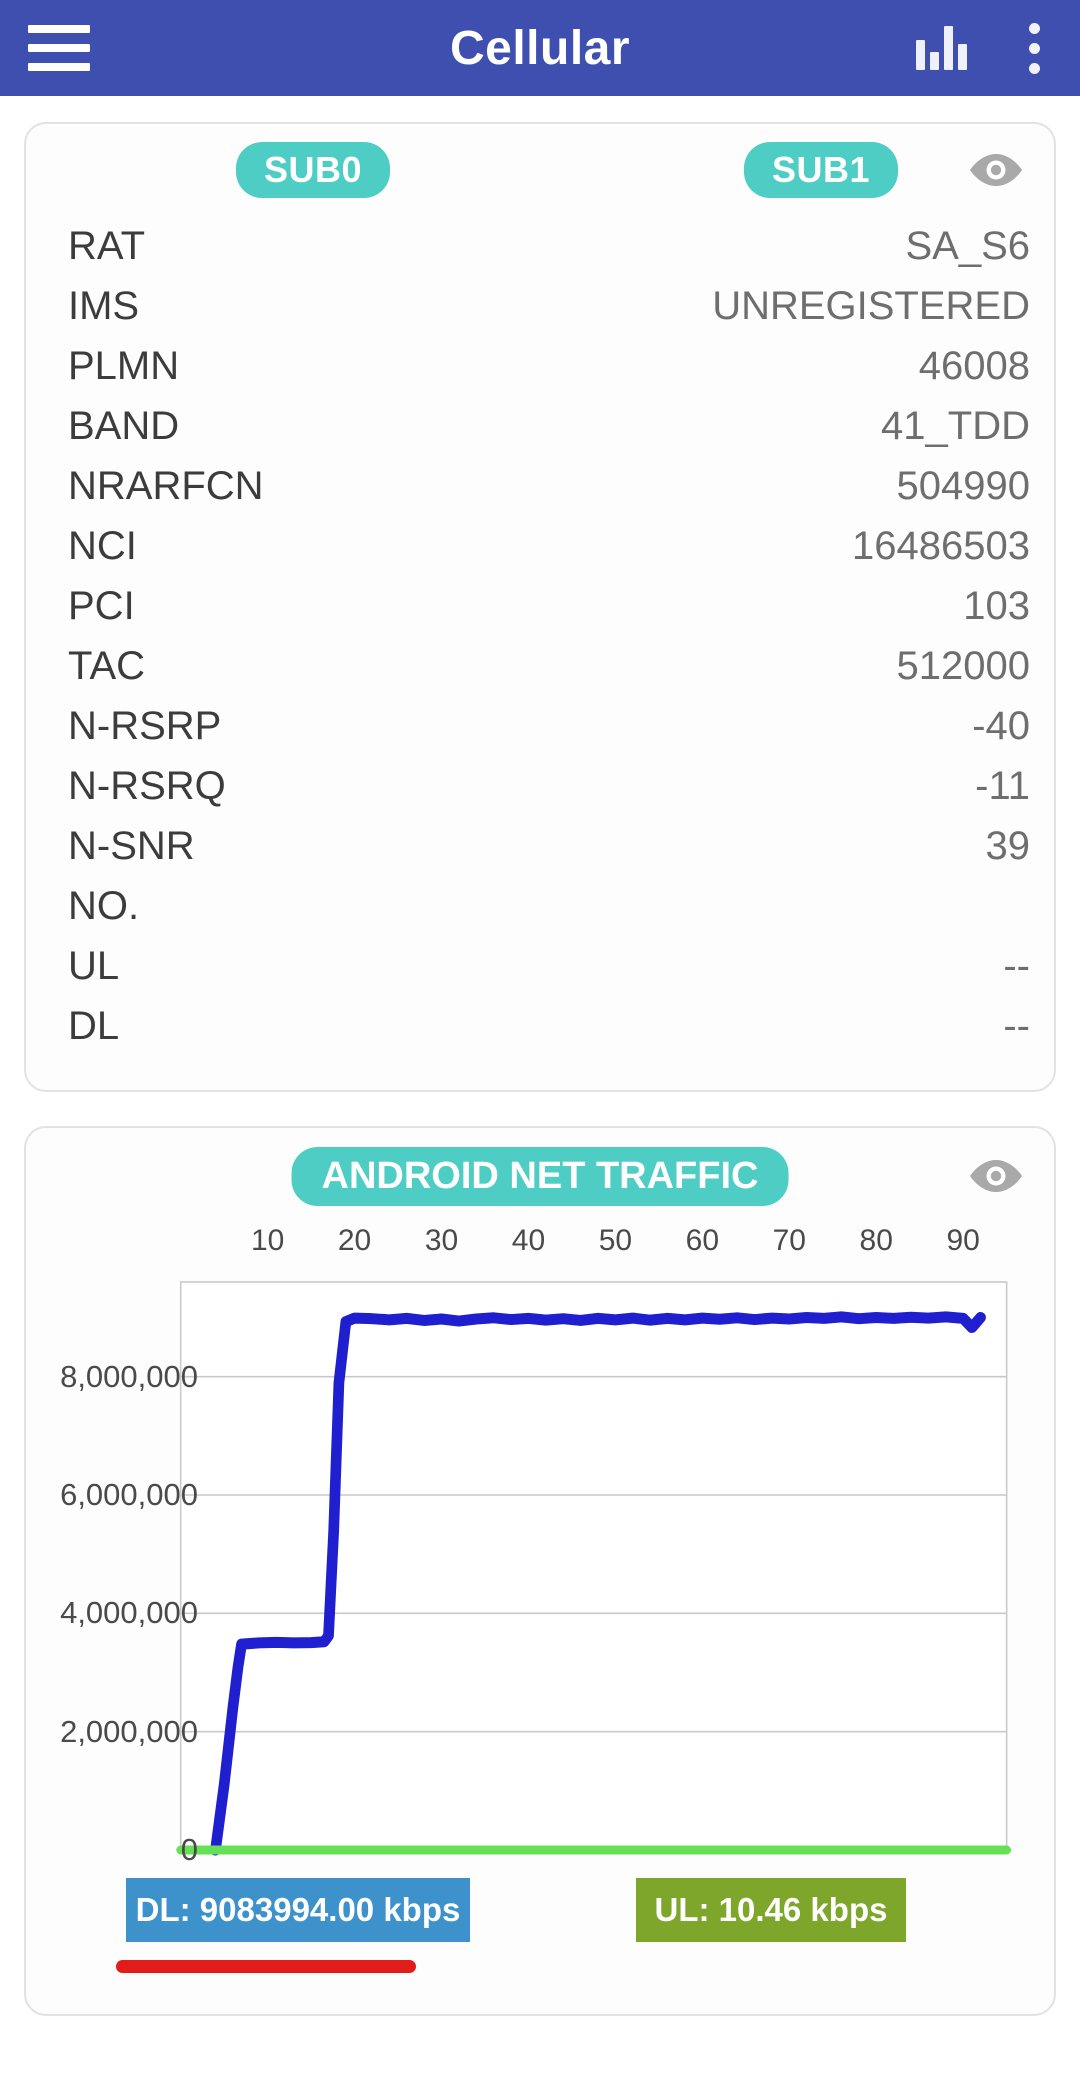  Describe the element at coordinates (955, 426) in the screenshot. I see `row-value: 41_TDD` at that location.